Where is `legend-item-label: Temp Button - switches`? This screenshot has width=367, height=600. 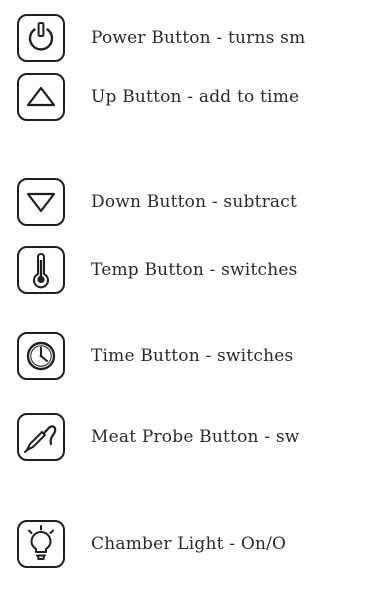
legend-item-label: Temp Button - switches is located at coordinates (194, 270).